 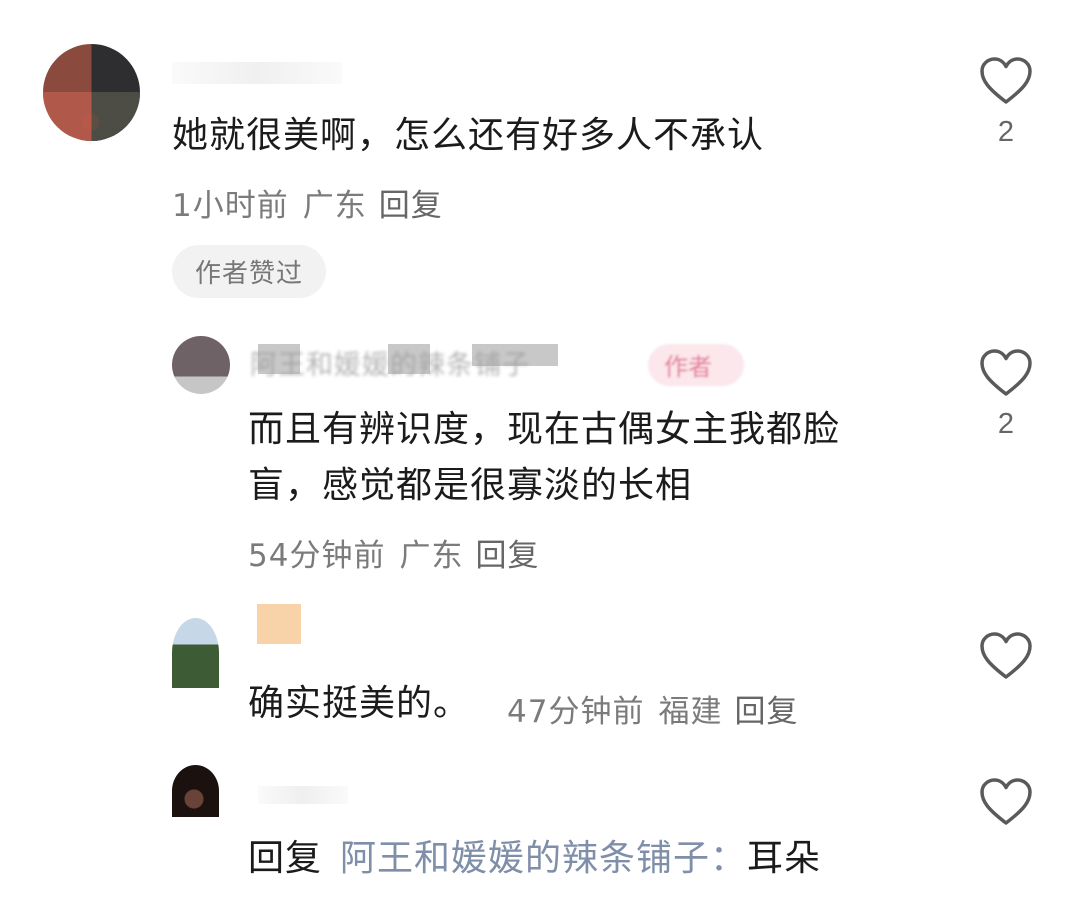 I want to click on comment-time: 54分钟前, so click(x=317, y=556).